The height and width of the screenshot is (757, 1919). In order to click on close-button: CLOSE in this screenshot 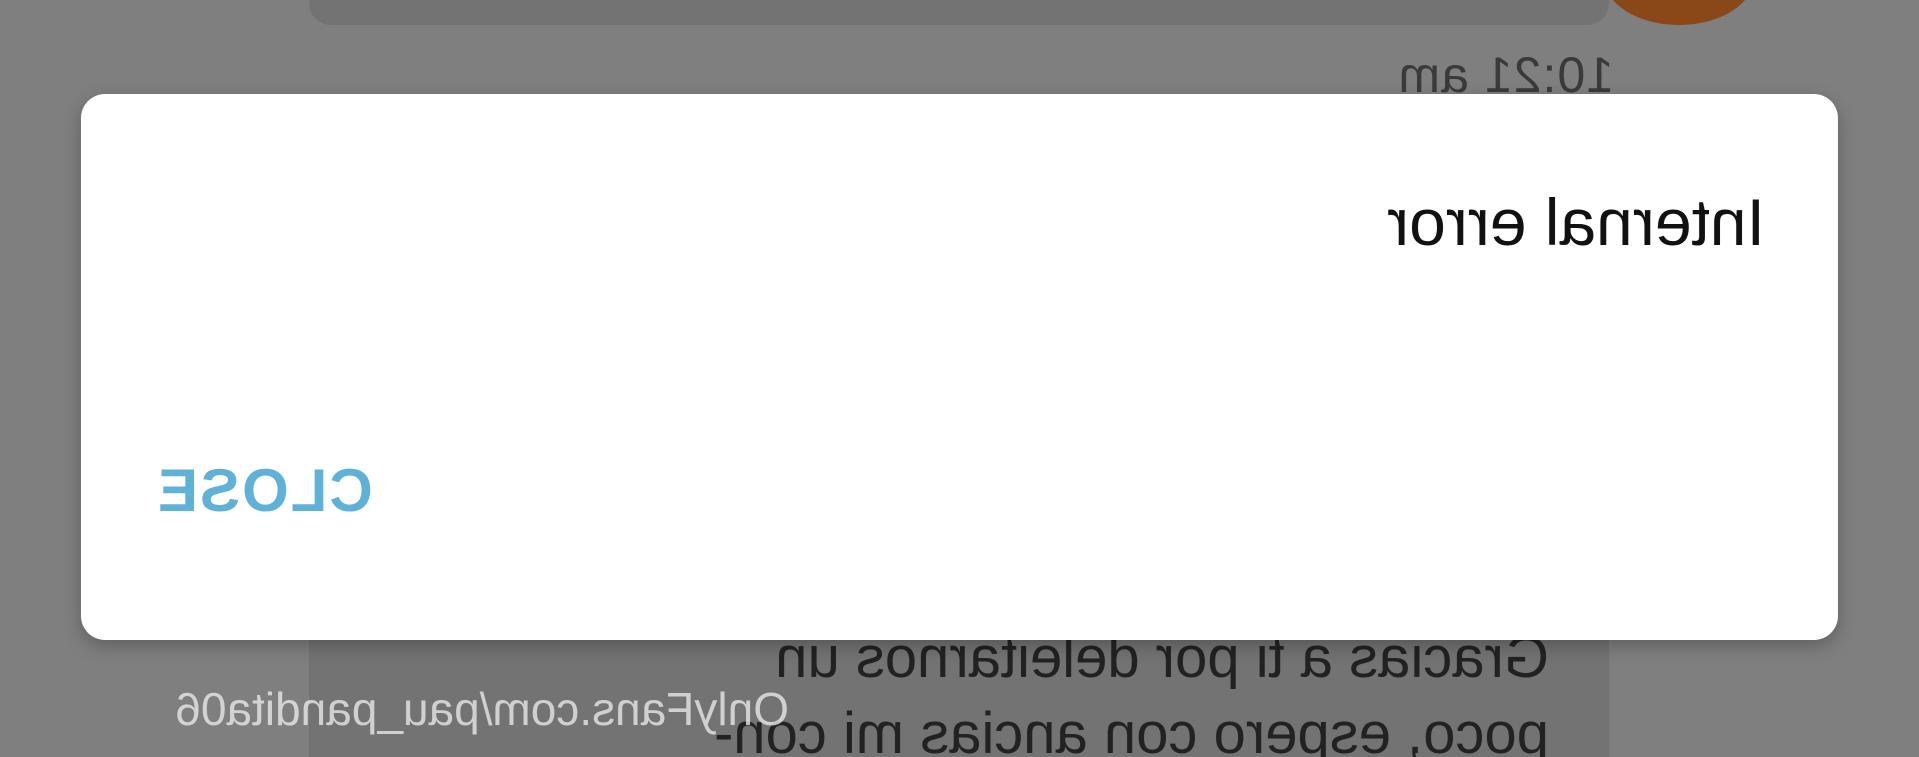, I will do `click(264, 490)`.